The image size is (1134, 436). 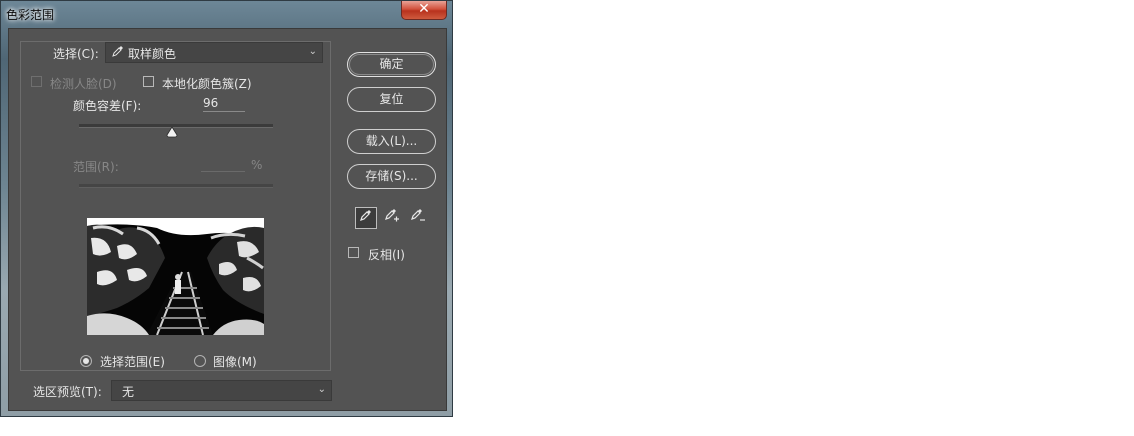 What do you see at coordinates (132, 362) in the screenshot?
I see `selection-radio-label: 选择范围(E)` at bounding box center [132, 362].